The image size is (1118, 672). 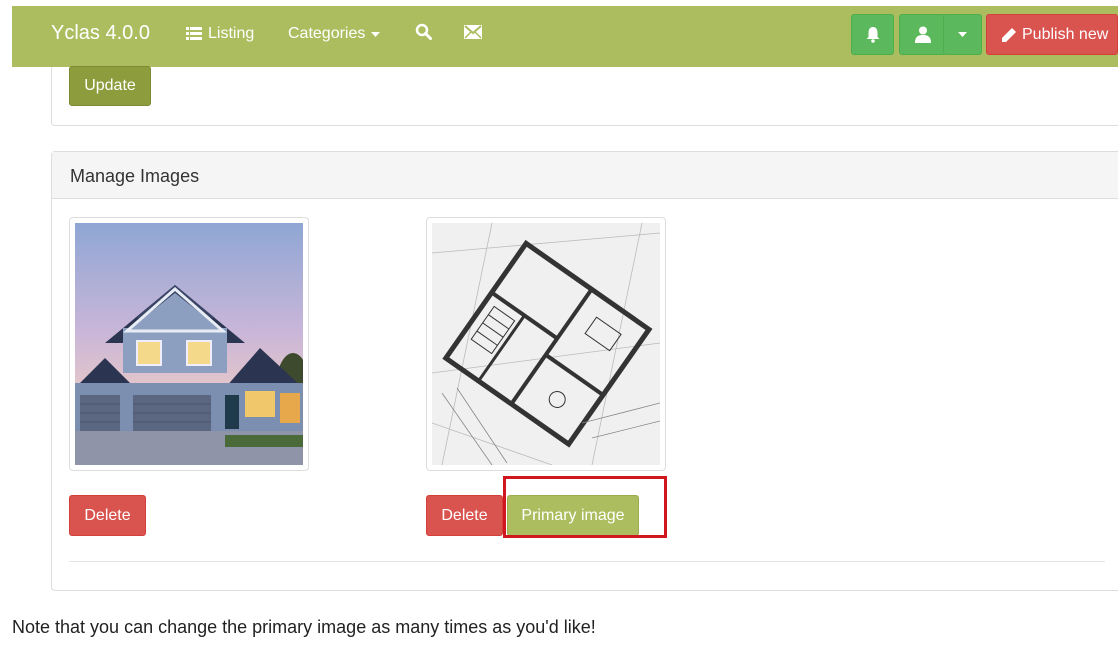 I want to click on panel-heading: Manage Images, so click(x=585, y=175).